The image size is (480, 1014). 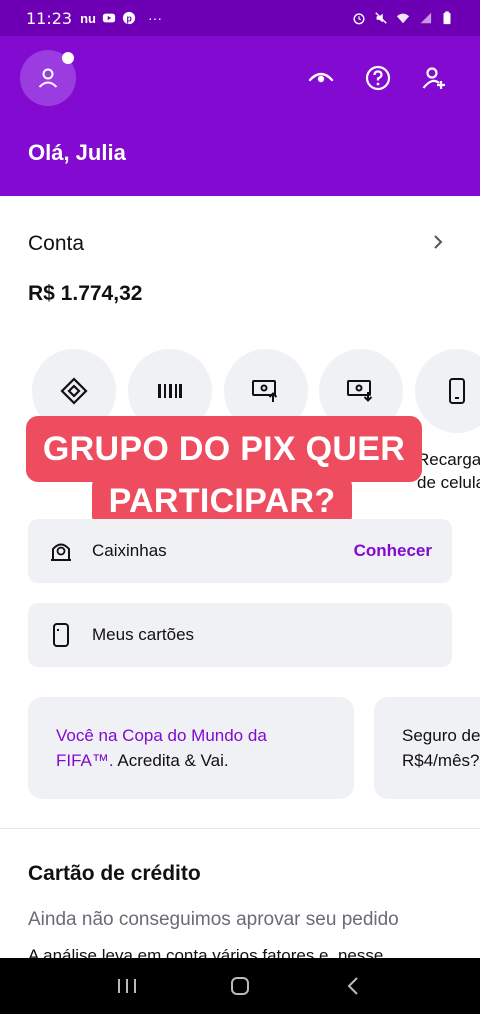 What do you see at coordinates (61, 551) in the screenshot?
I see `piggy-bank-icon` at bounding box center [61, 551].